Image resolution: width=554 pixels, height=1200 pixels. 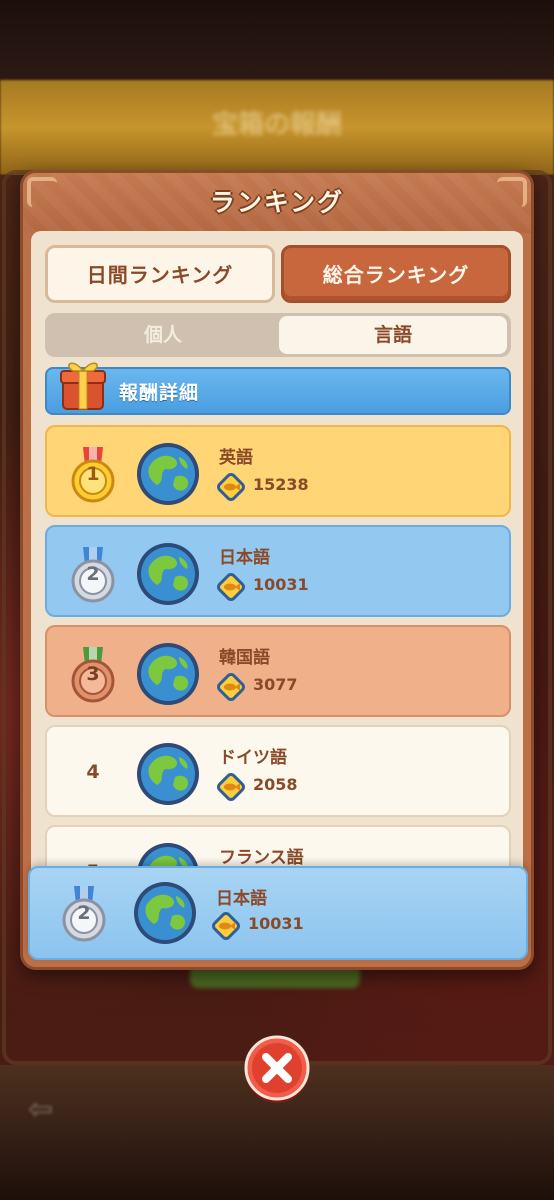 I want to click on segment-language: 言語, so click(x=393, y=335).